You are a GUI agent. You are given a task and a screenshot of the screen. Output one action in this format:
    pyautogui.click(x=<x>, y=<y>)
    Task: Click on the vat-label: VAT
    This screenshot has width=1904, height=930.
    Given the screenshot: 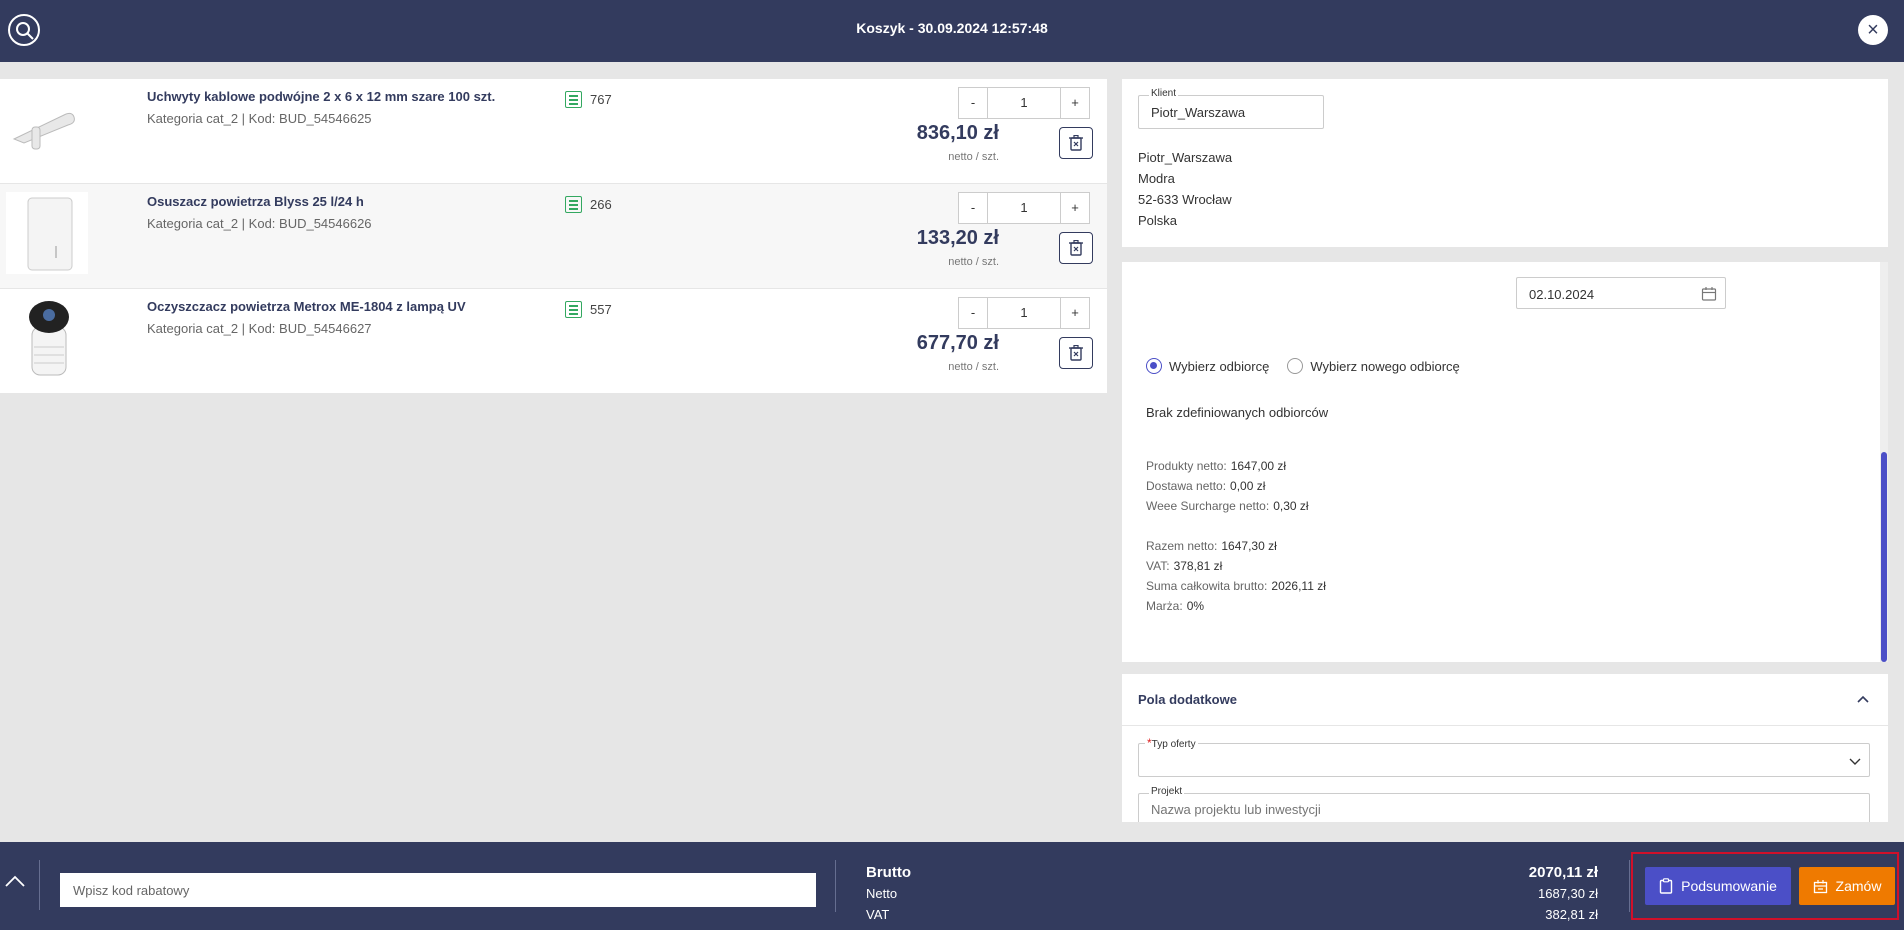 What is the action you would take?
    pyautogui.click(x=878, y=914)
    